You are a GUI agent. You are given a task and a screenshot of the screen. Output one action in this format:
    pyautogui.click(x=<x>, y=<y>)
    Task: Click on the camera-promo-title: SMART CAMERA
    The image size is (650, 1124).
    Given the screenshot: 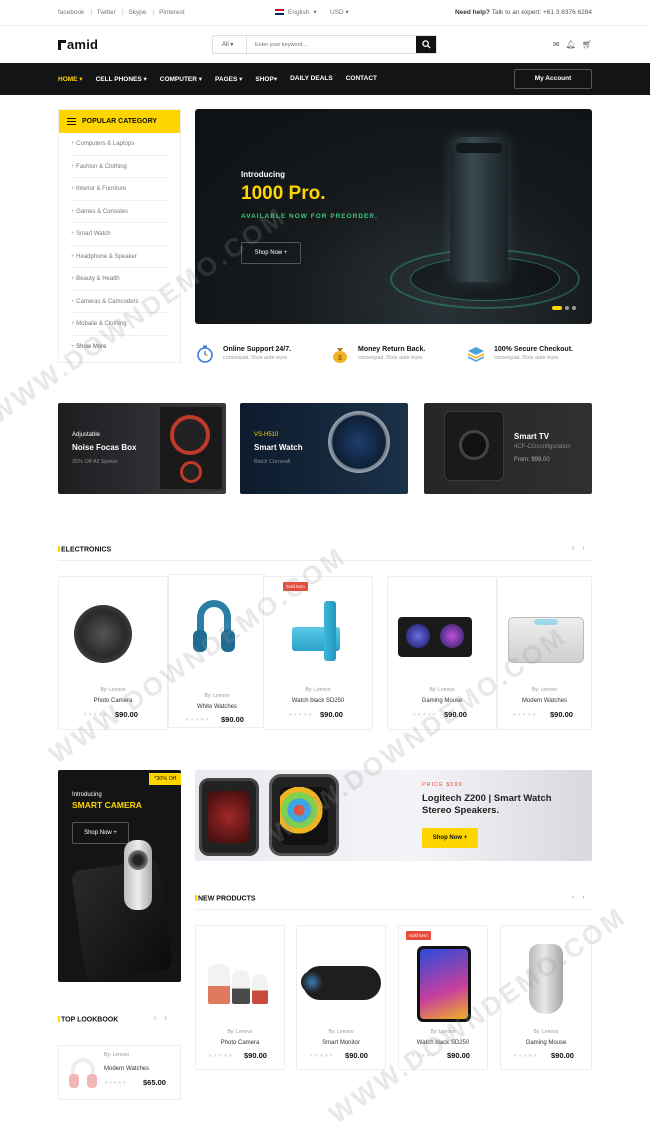 What is the action you would take?
    pyautogui.click(x=107, y=805)
    